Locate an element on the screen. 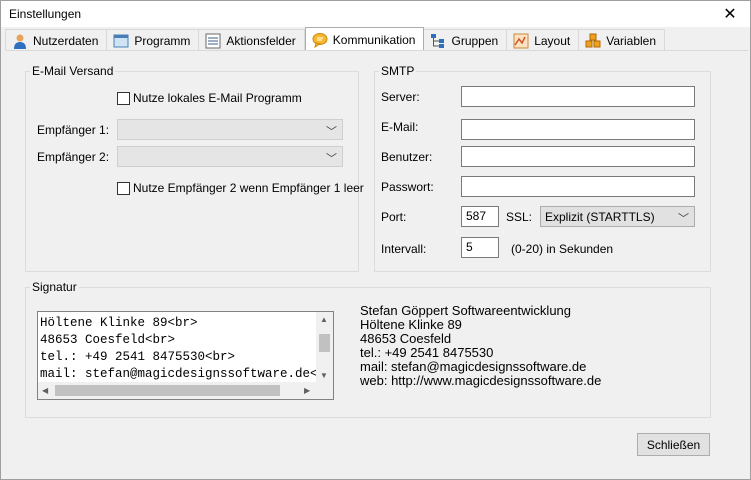 This screenshot has height=480, width=751. tab-label: Nutzerdaten is located at coordinates (66, 40).